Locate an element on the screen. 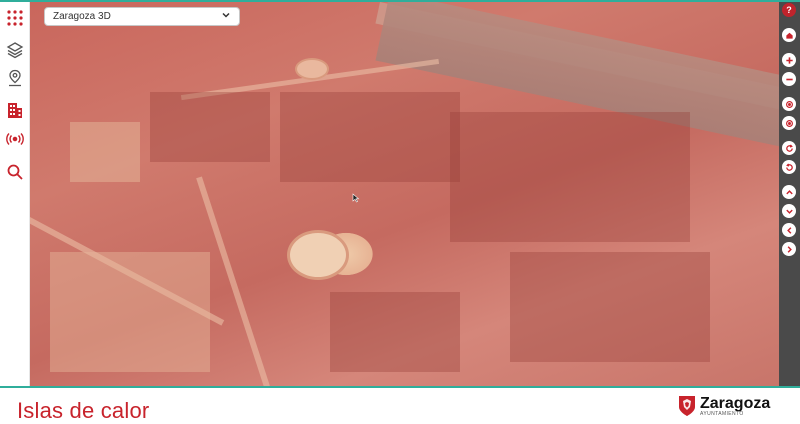 This screenshot has height=424, width=800. zoom-out-button is located at coordinates (789, 79).